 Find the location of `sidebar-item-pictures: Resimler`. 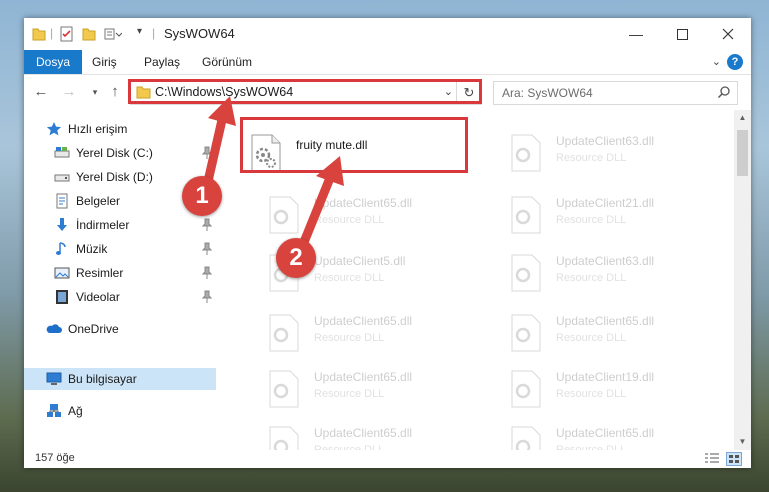

sidebar-item-pictures: Resimler is located at coordinates (120, 273).